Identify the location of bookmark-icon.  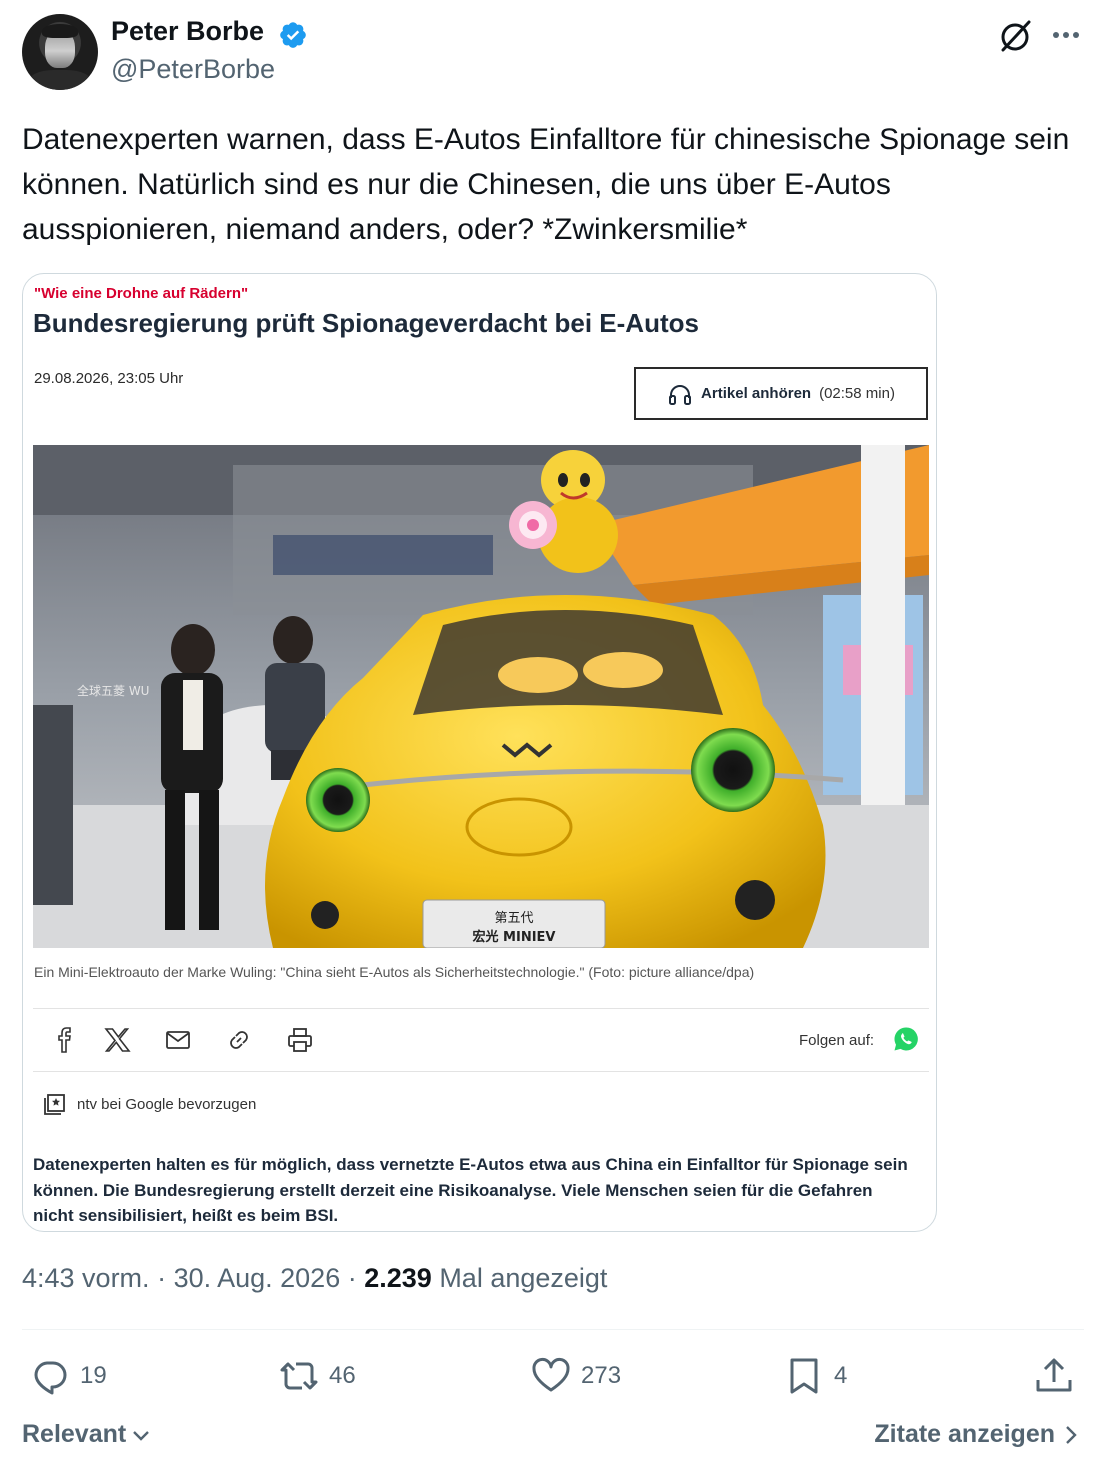
(804, 1376).